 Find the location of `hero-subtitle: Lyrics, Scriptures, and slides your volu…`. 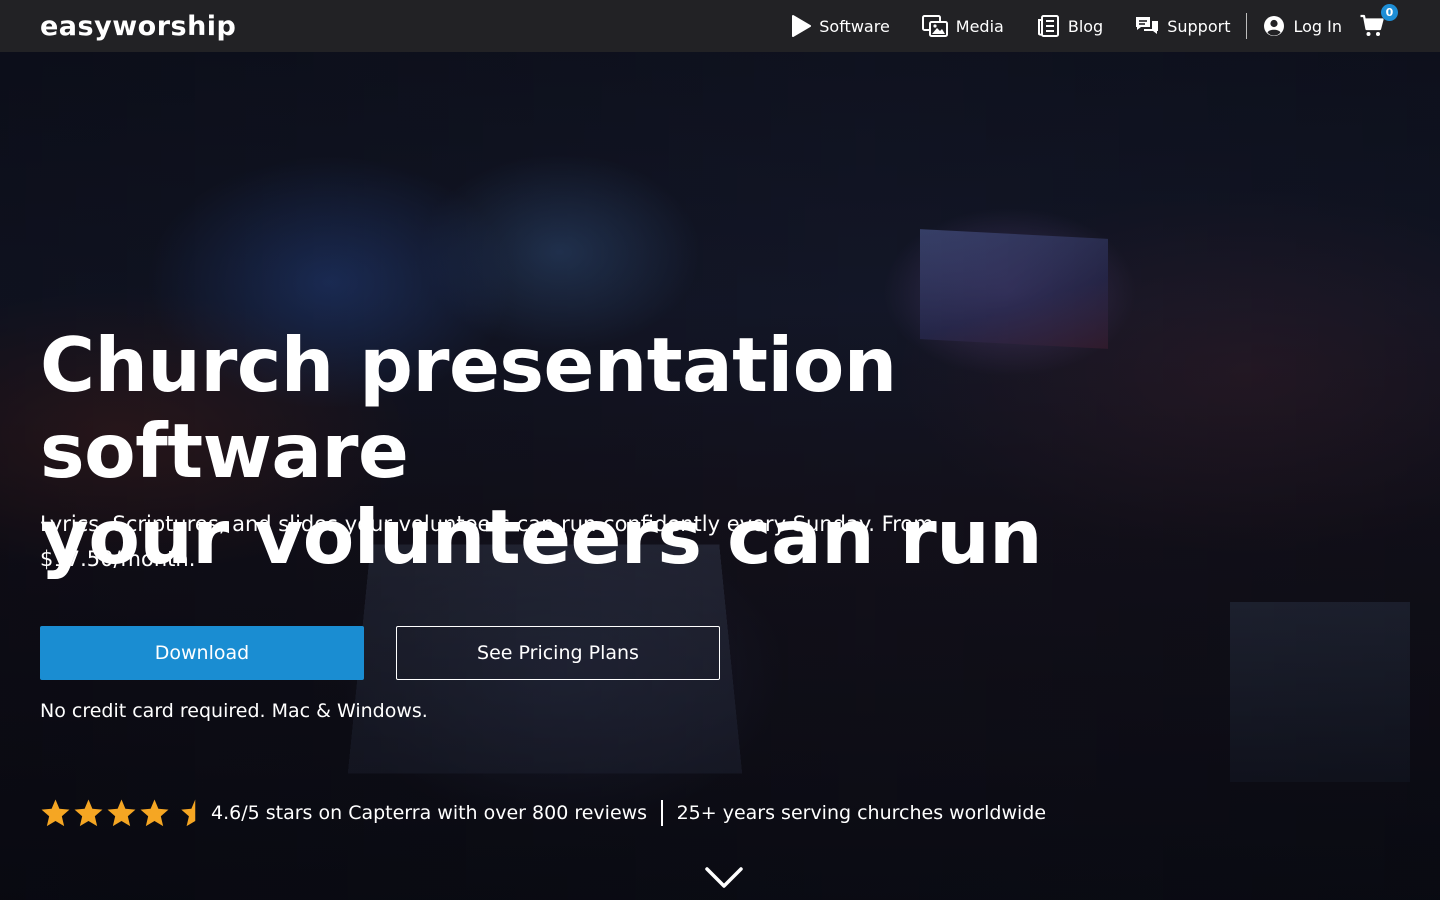

hero-subtitle: Lyrics, Scriptures, and slides your volu… is located at coordinates (487, 541).